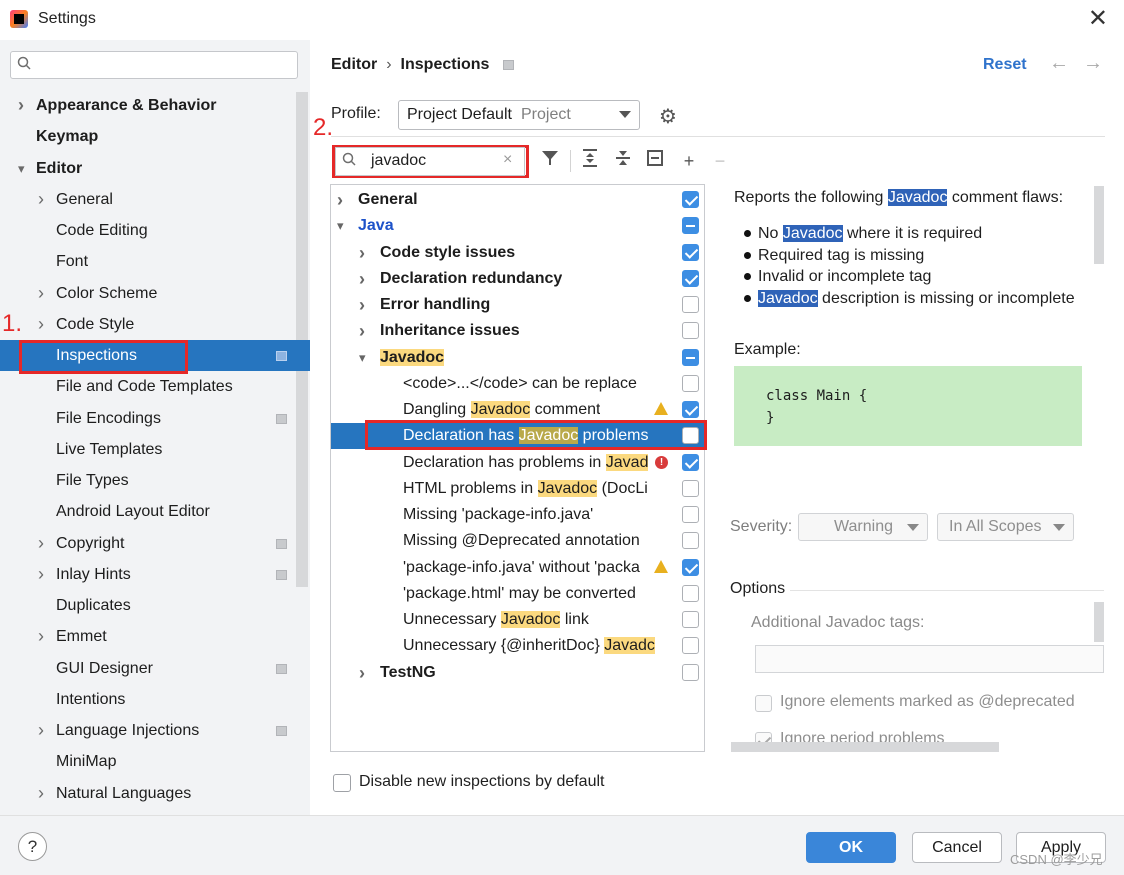 Image resolution: width=1124 pixels, height=875 pixels. Describe the element at coordinates (154, 65) in the screenshot. I see `settings-search-input` at that location.